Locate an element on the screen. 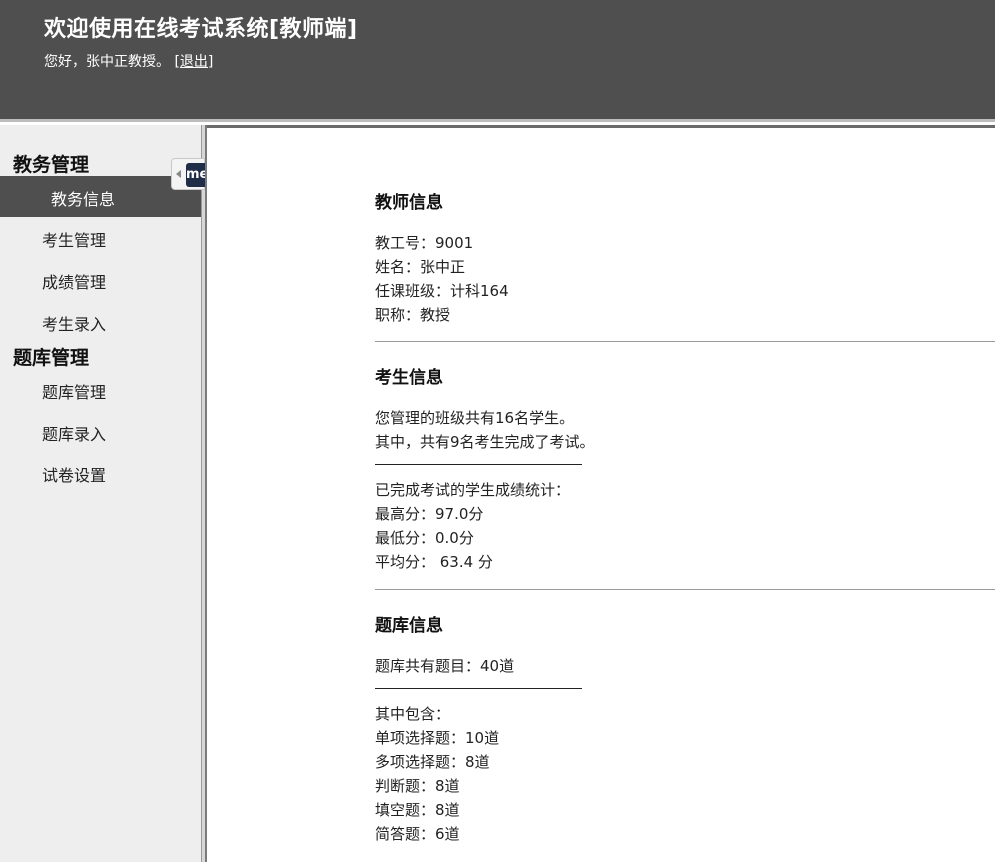 Image resolution: width=995 pixels, height=862 pixels. sidebar-item-paper-settings: 试卷设置 is located at coordinates (74, 474).